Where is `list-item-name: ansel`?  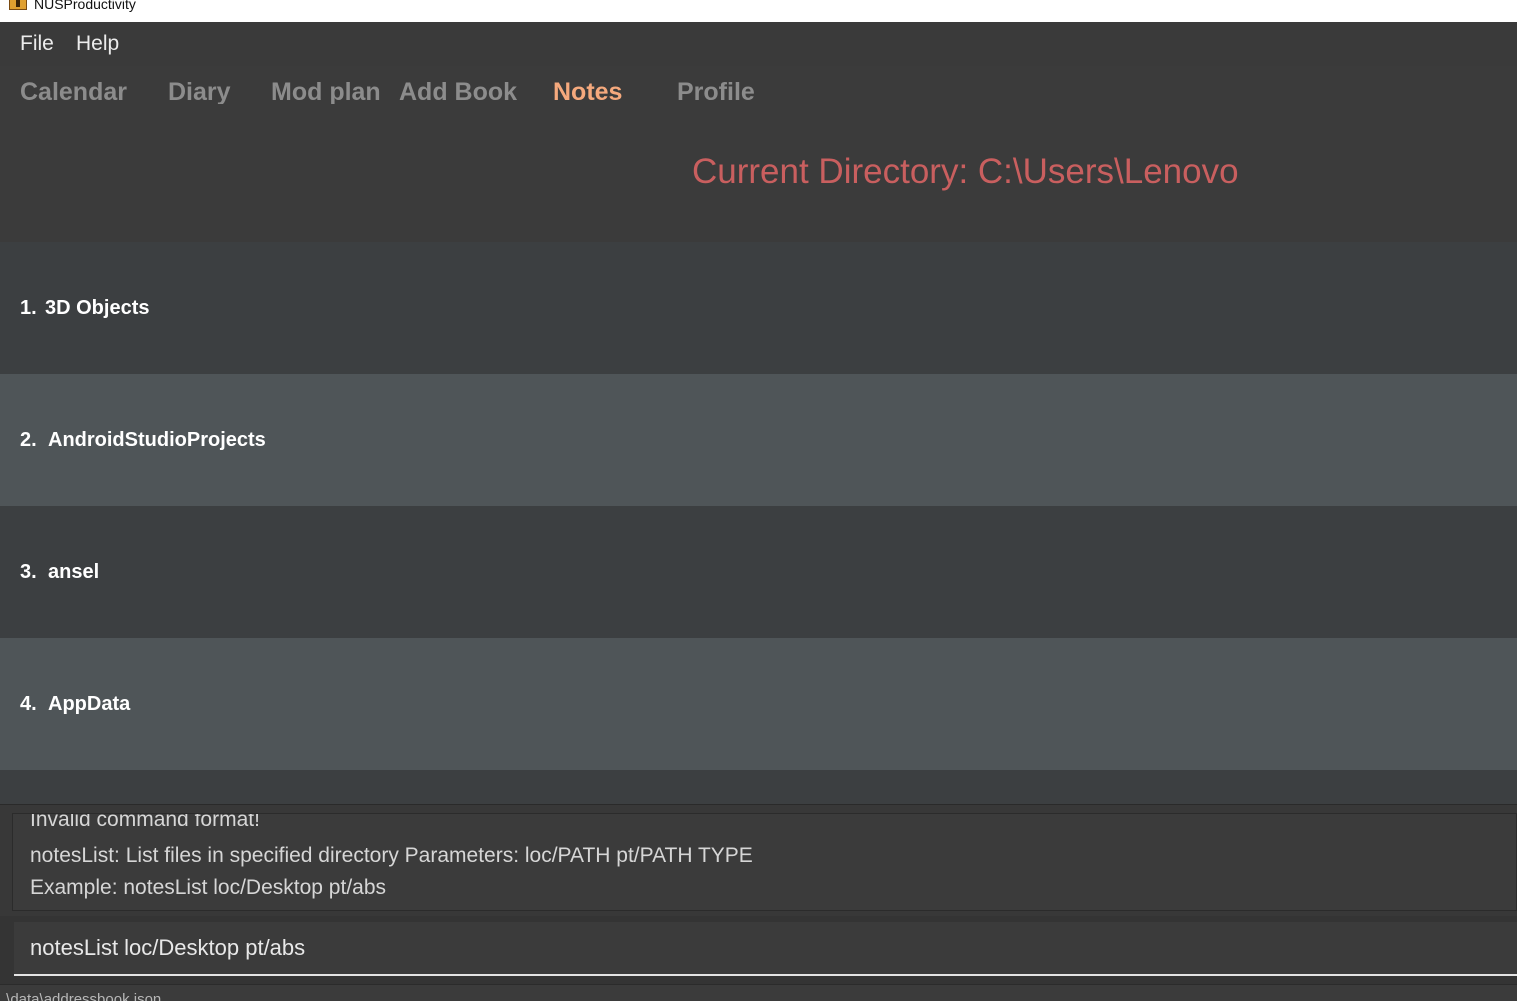
list-item-name: ansel is located at coordinates (74, 572).